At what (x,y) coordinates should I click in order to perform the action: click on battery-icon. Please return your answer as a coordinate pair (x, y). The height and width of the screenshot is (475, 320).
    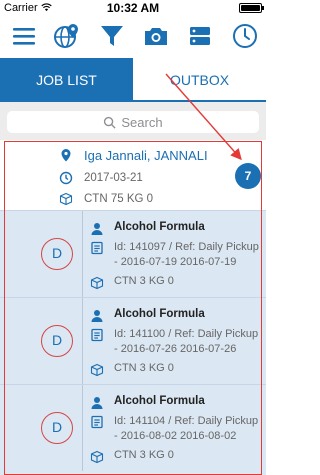
    Looking at the image, I should click on (251, 8).